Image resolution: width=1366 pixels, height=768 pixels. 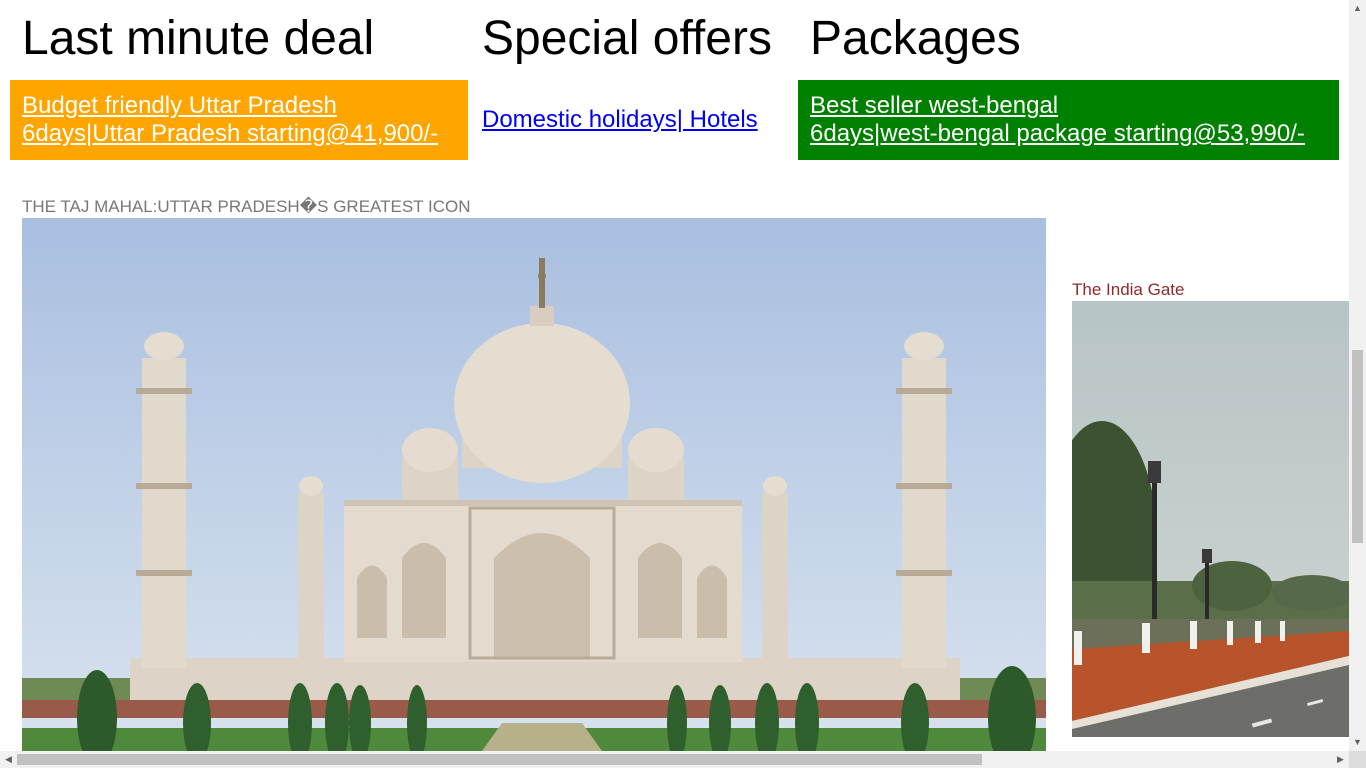 What do you see at coordinates (915, 38) in the screenshot?
I see `packages-title: Packages` at bounding box center [915, 38].